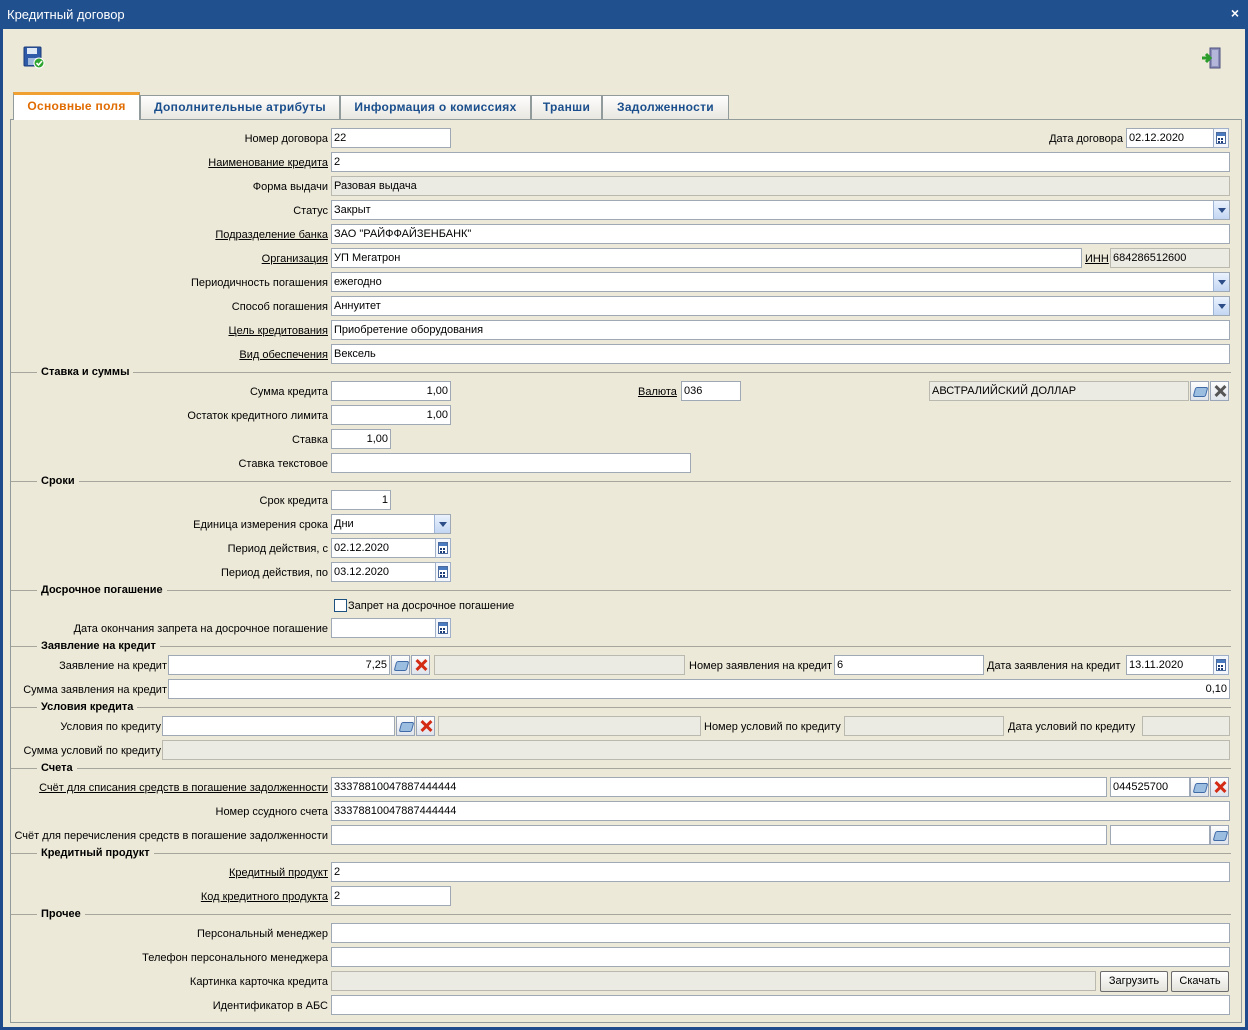 The height and width of the screenshot is (1030, 1248). I want to click on contract-date-calendar-icon, so click(1221, 138).